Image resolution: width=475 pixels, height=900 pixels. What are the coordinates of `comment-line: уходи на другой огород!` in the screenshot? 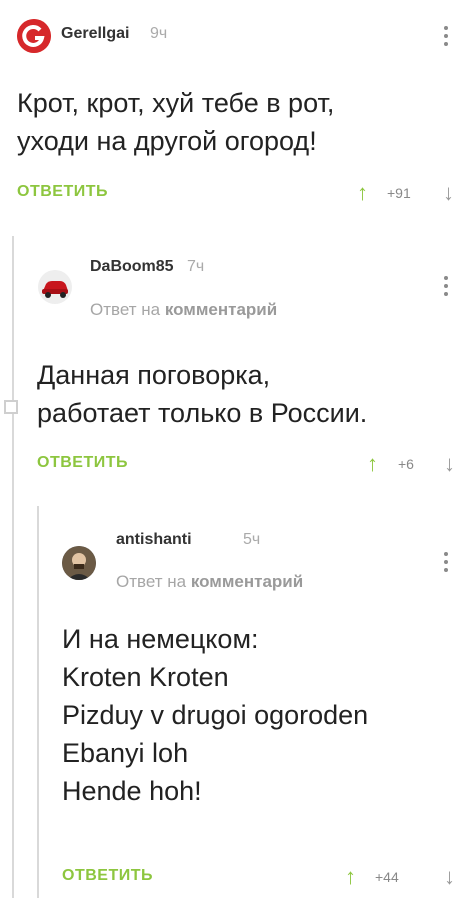 It's located at (167, 141).